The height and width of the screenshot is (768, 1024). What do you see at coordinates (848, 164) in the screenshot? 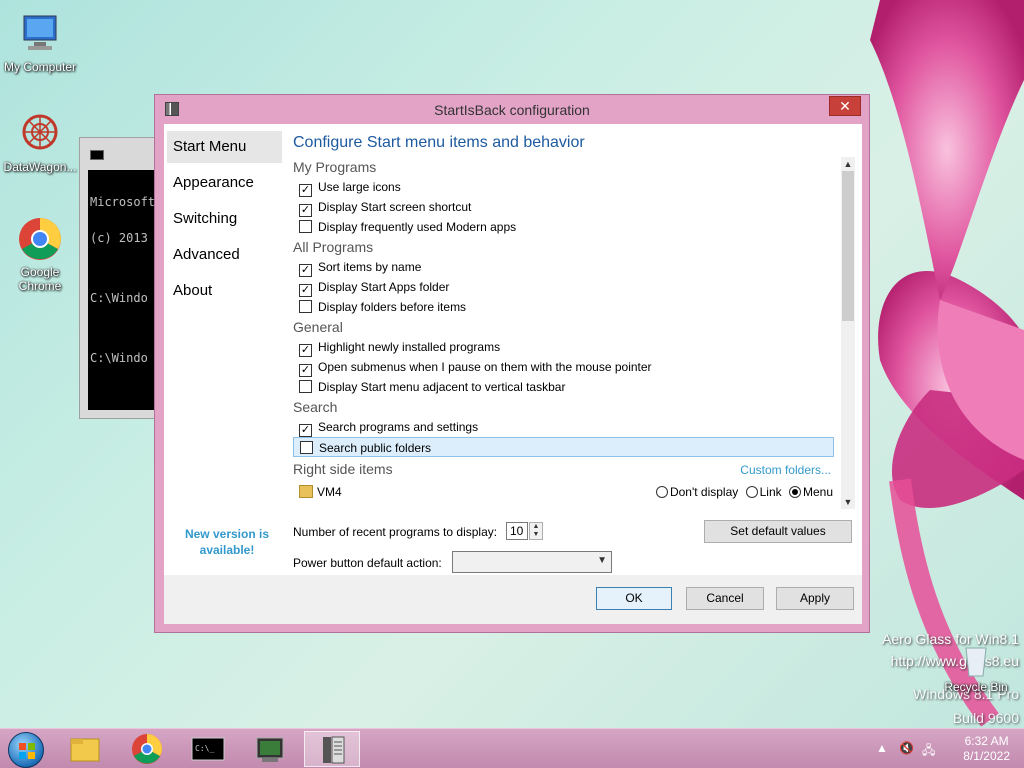
I see `scroll-up-icon: ▲` at bounding box center [848, 164].